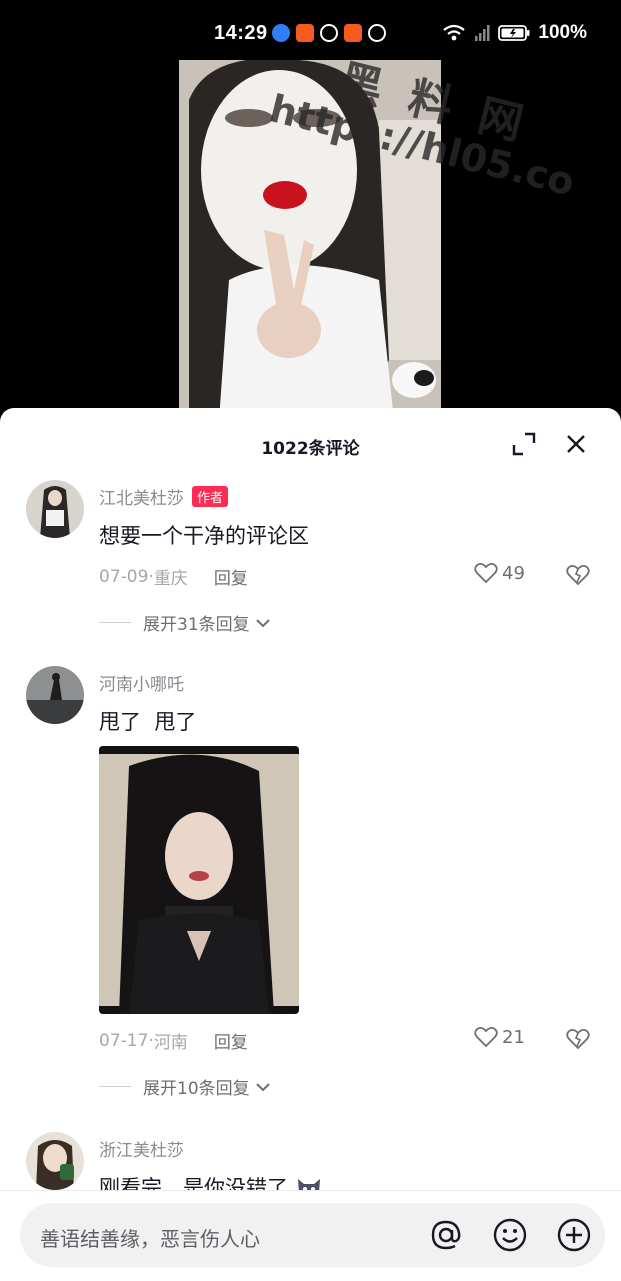 The image size is (621, 1281). Describe the element at coordinates (199, 880) in the screenshot. I see `comment-image` at that location.